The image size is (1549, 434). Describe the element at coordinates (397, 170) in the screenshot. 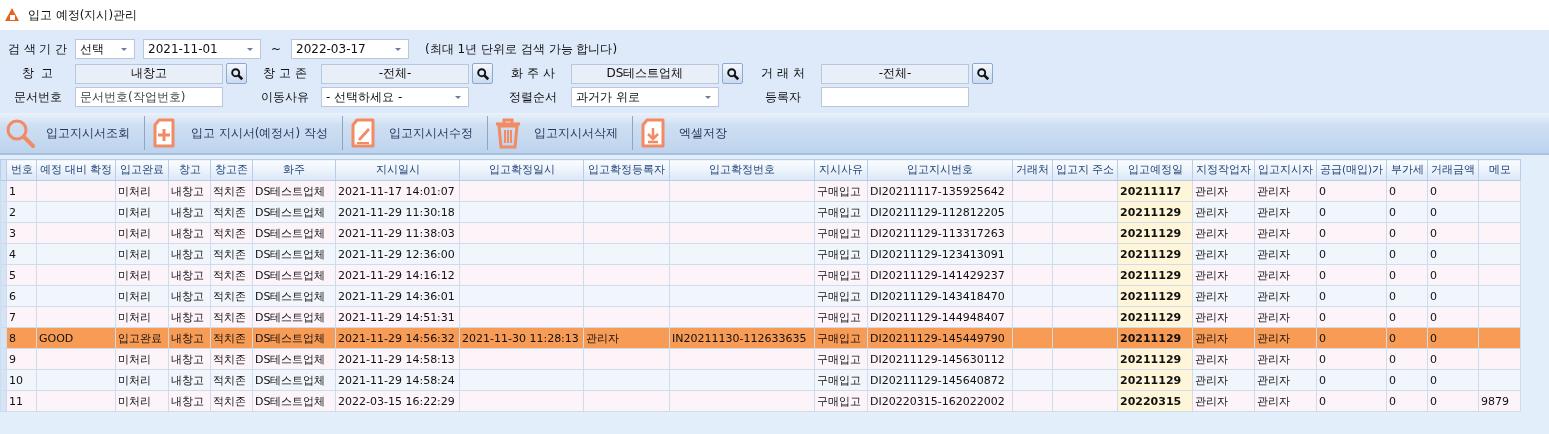

I see `column-header: 지시일시` at that location.